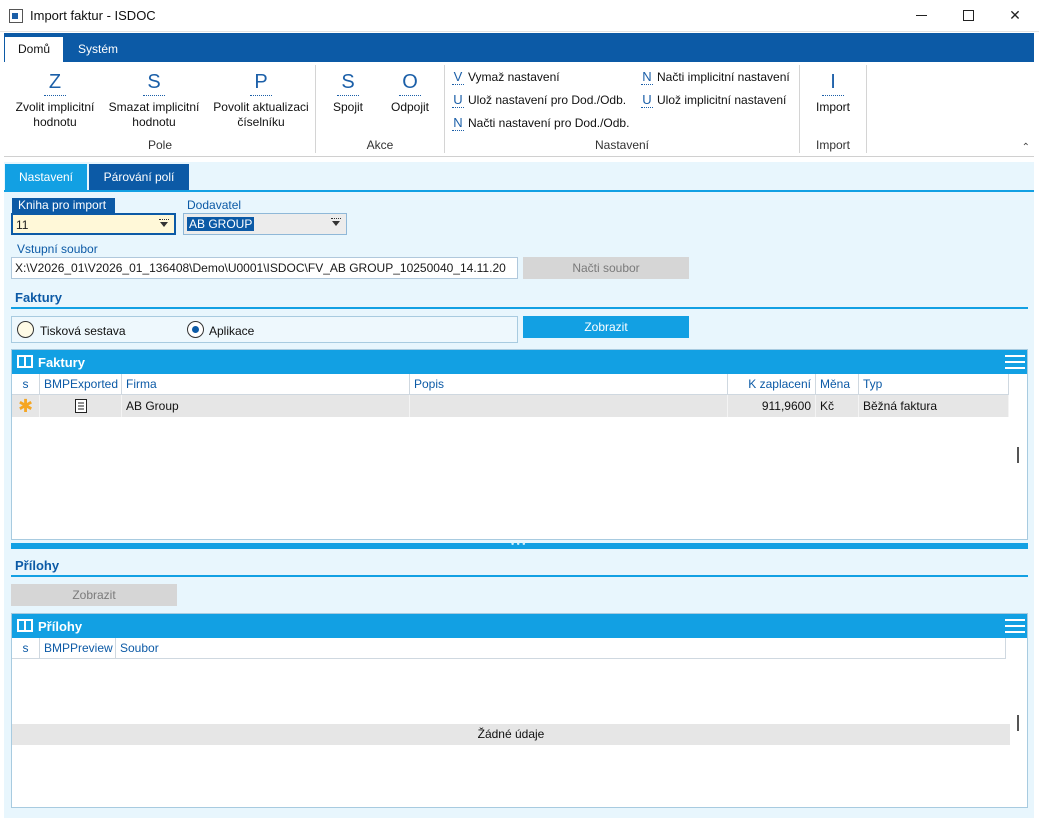 The width and height of the screenshot is (1039, 820). Describe the element at coordinates (934, 406) in the screenshot. I see `cell-typ: Běžná faktura` at that location.